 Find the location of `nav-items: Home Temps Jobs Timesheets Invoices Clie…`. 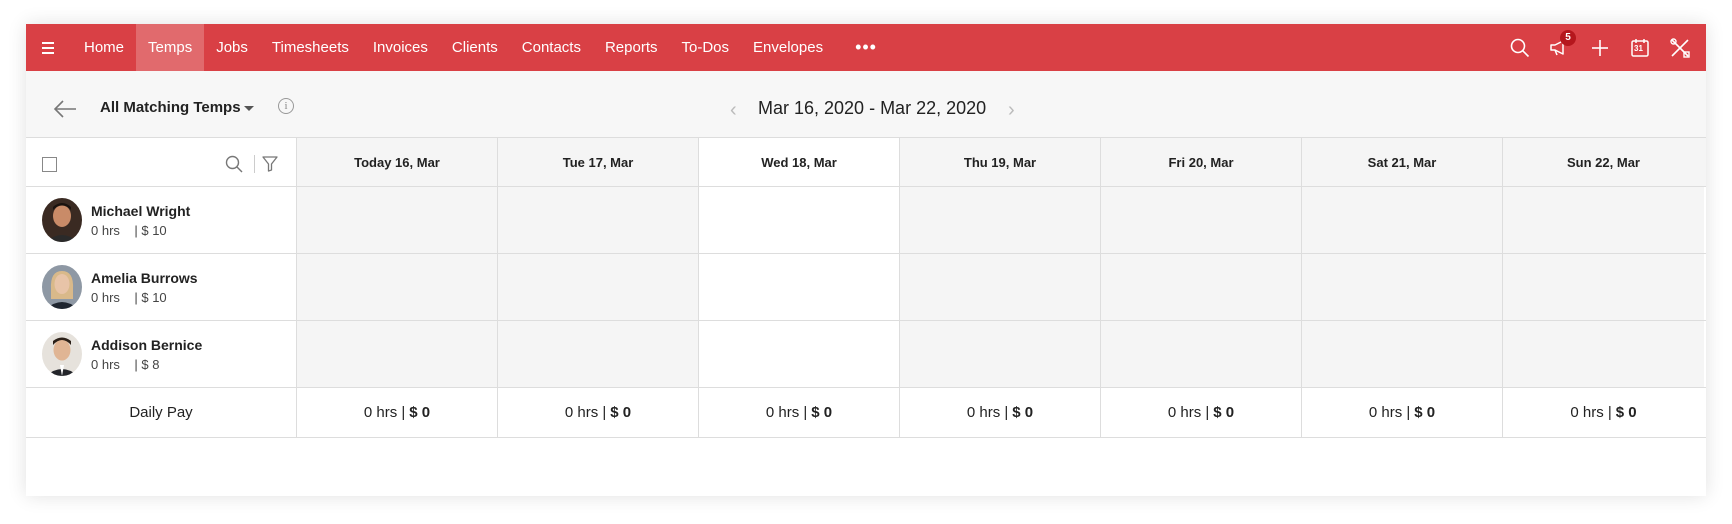

nav-items: Home Temps Jobs Timesheets Invoices Clie… is located at coordinates (474, 47).